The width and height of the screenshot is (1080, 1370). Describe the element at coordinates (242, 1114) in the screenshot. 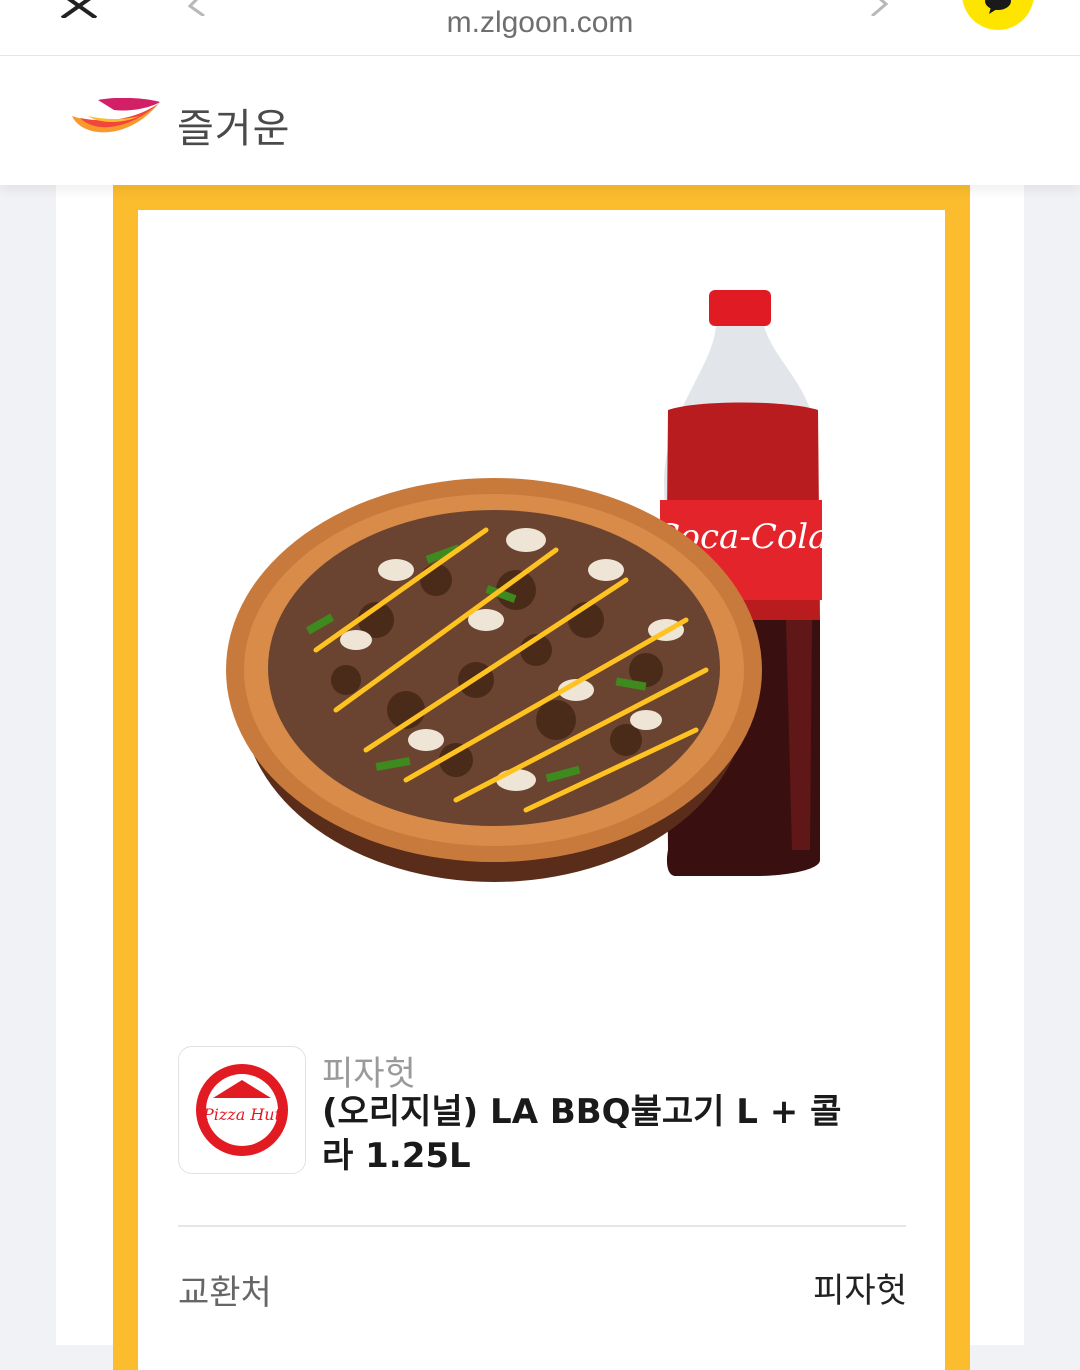

I see `pizza-hut-logo-text: Pizza Hut` at that location.